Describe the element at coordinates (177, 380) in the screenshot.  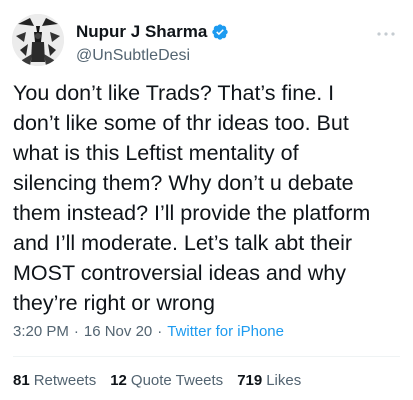
I see `quote-tweets-label: Quote Tweets` at that location.